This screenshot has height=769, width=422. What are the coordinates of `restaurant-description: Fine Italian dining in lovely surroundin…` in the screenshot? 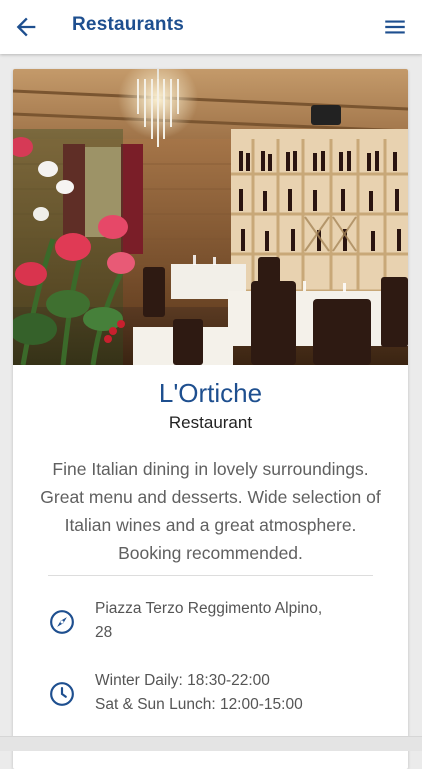 It's located at (210, 511).